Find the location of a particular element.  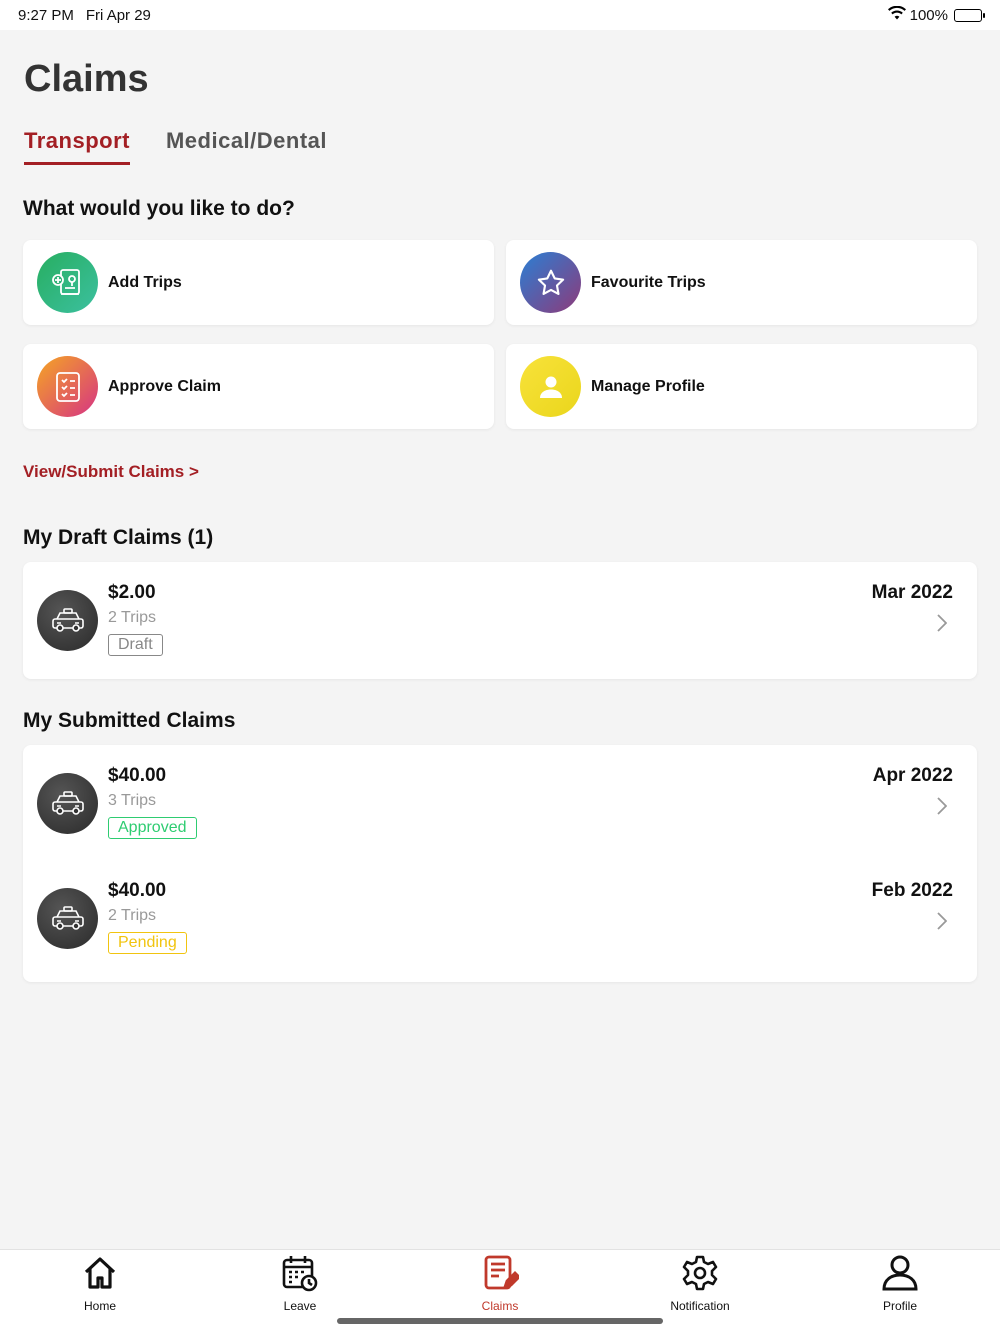

submitted-claims-heading: My Submitted Claims is located at coordinates (129, 720).